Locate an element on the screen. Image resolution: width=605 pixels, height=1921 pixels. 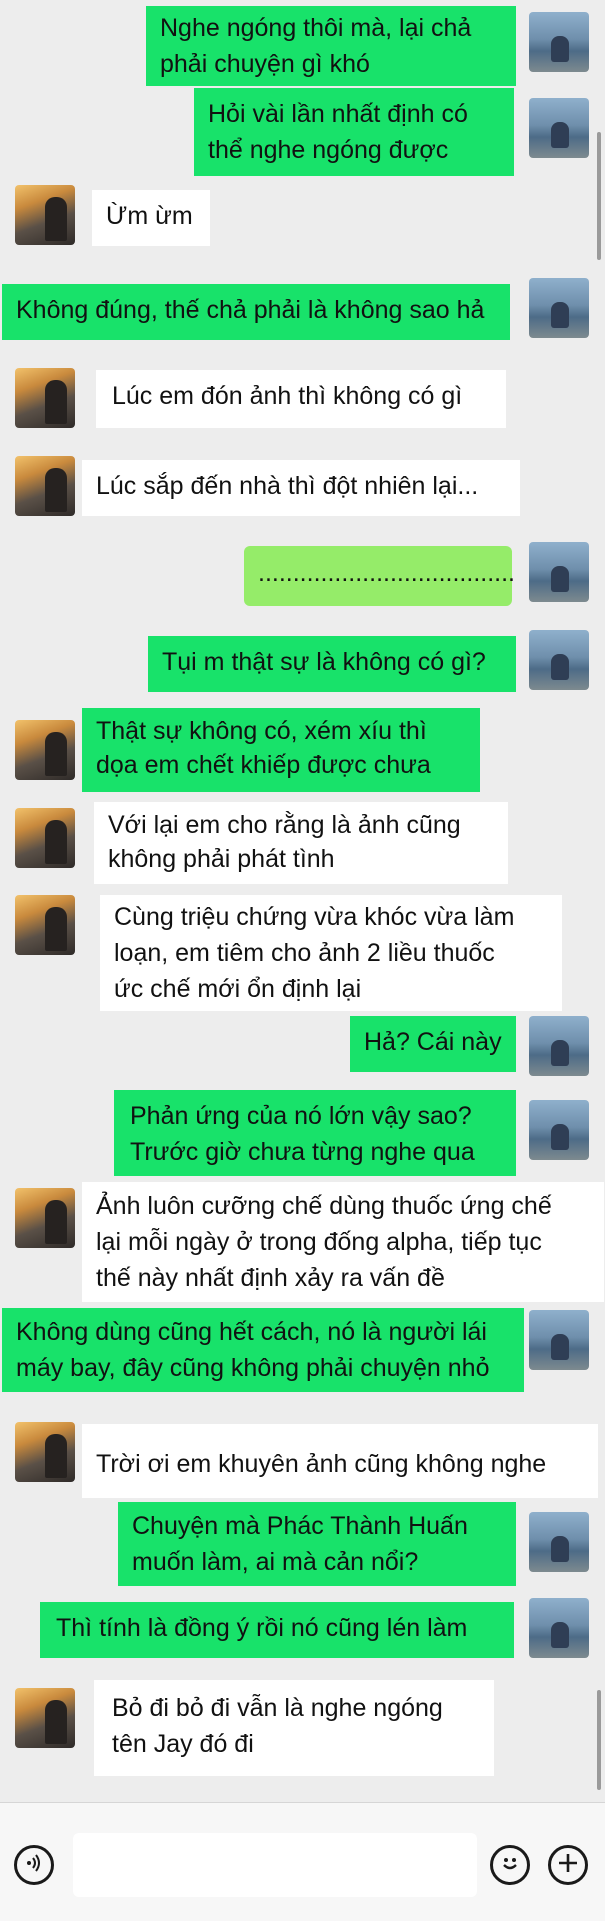
voice-icon is located at coordinates (34, 1865).